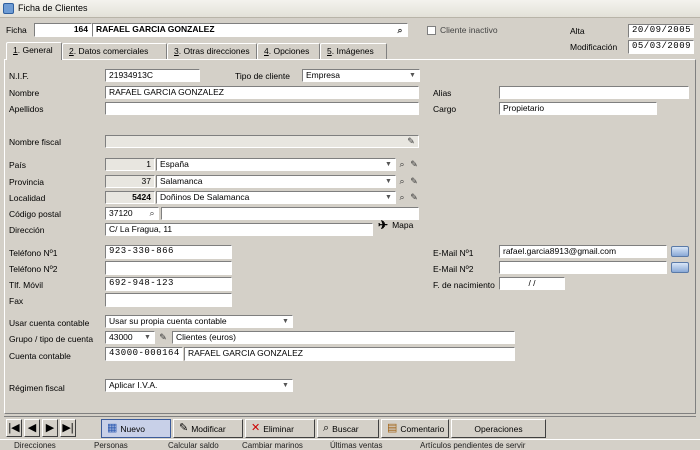 The image size is (700, 450). I want to click on binoculars-icon: ⌕, so click(326, 428).